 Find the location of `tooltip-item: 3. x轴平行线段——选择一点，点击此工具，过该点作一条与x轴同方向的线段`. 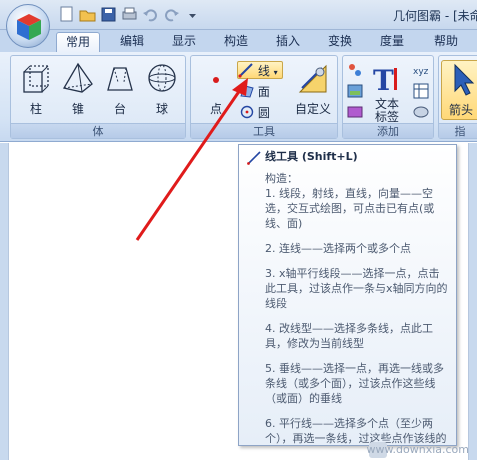

tooltip-item: 3. x轴平行线段——选择一点，点击此工具，过该点作一条与x轴同方向的线段 is located at coordinates (356, 288).